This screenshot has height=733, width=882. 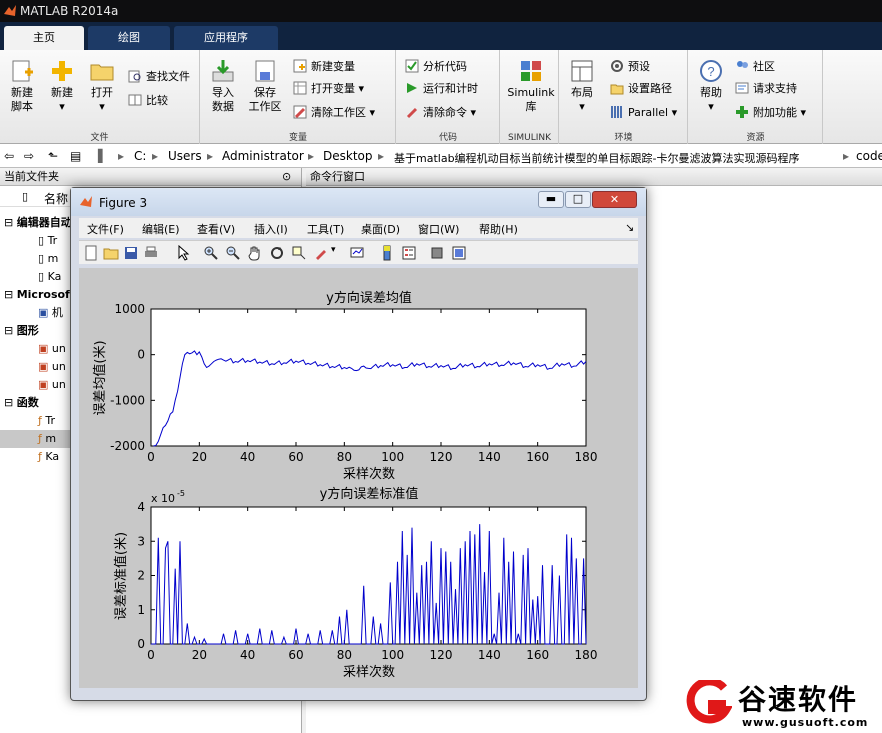 I want to click on list-item: ▯ m, so click(x=48, y=259).